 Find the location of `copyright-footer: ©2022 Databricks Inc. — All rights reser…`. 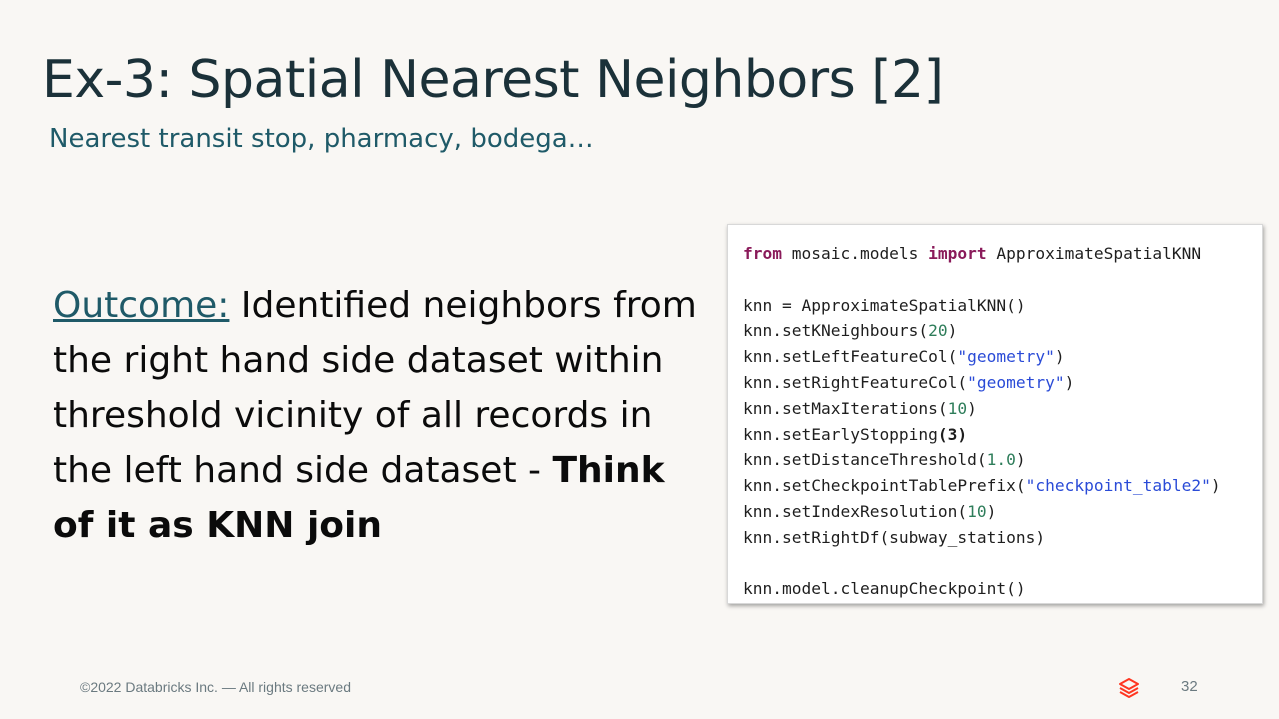

copyright-footer: ©2022 Databricks Inc. — All rights reser… is located at coordinates (215, 687).